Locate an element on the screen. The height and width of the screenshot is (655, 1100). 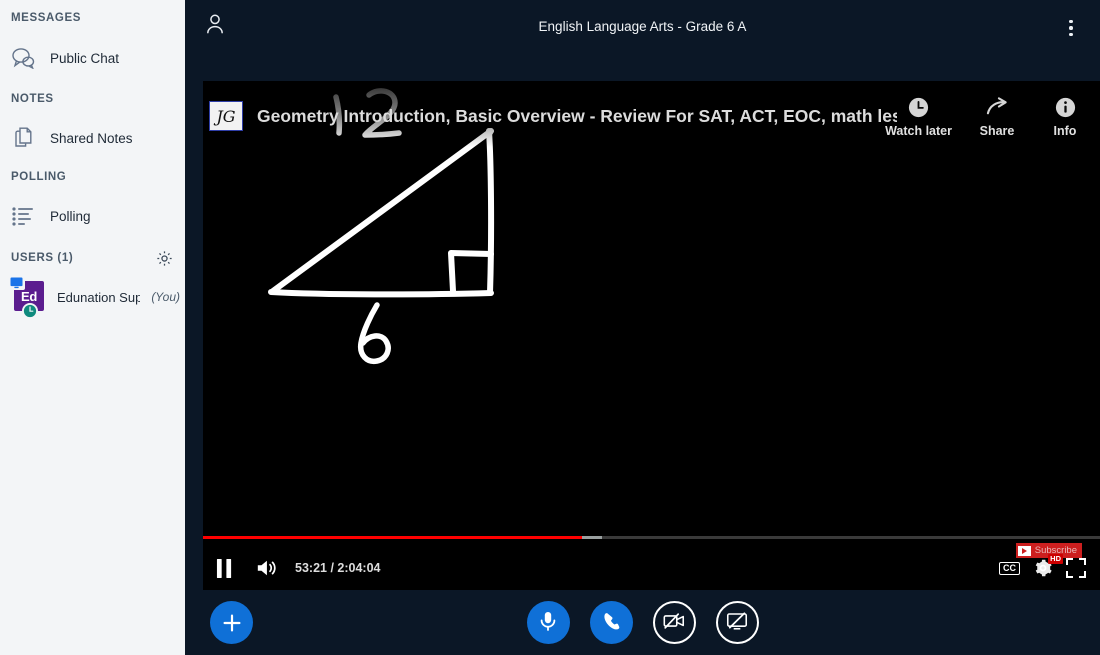
microphone-button is located at coordinates (548, 622).